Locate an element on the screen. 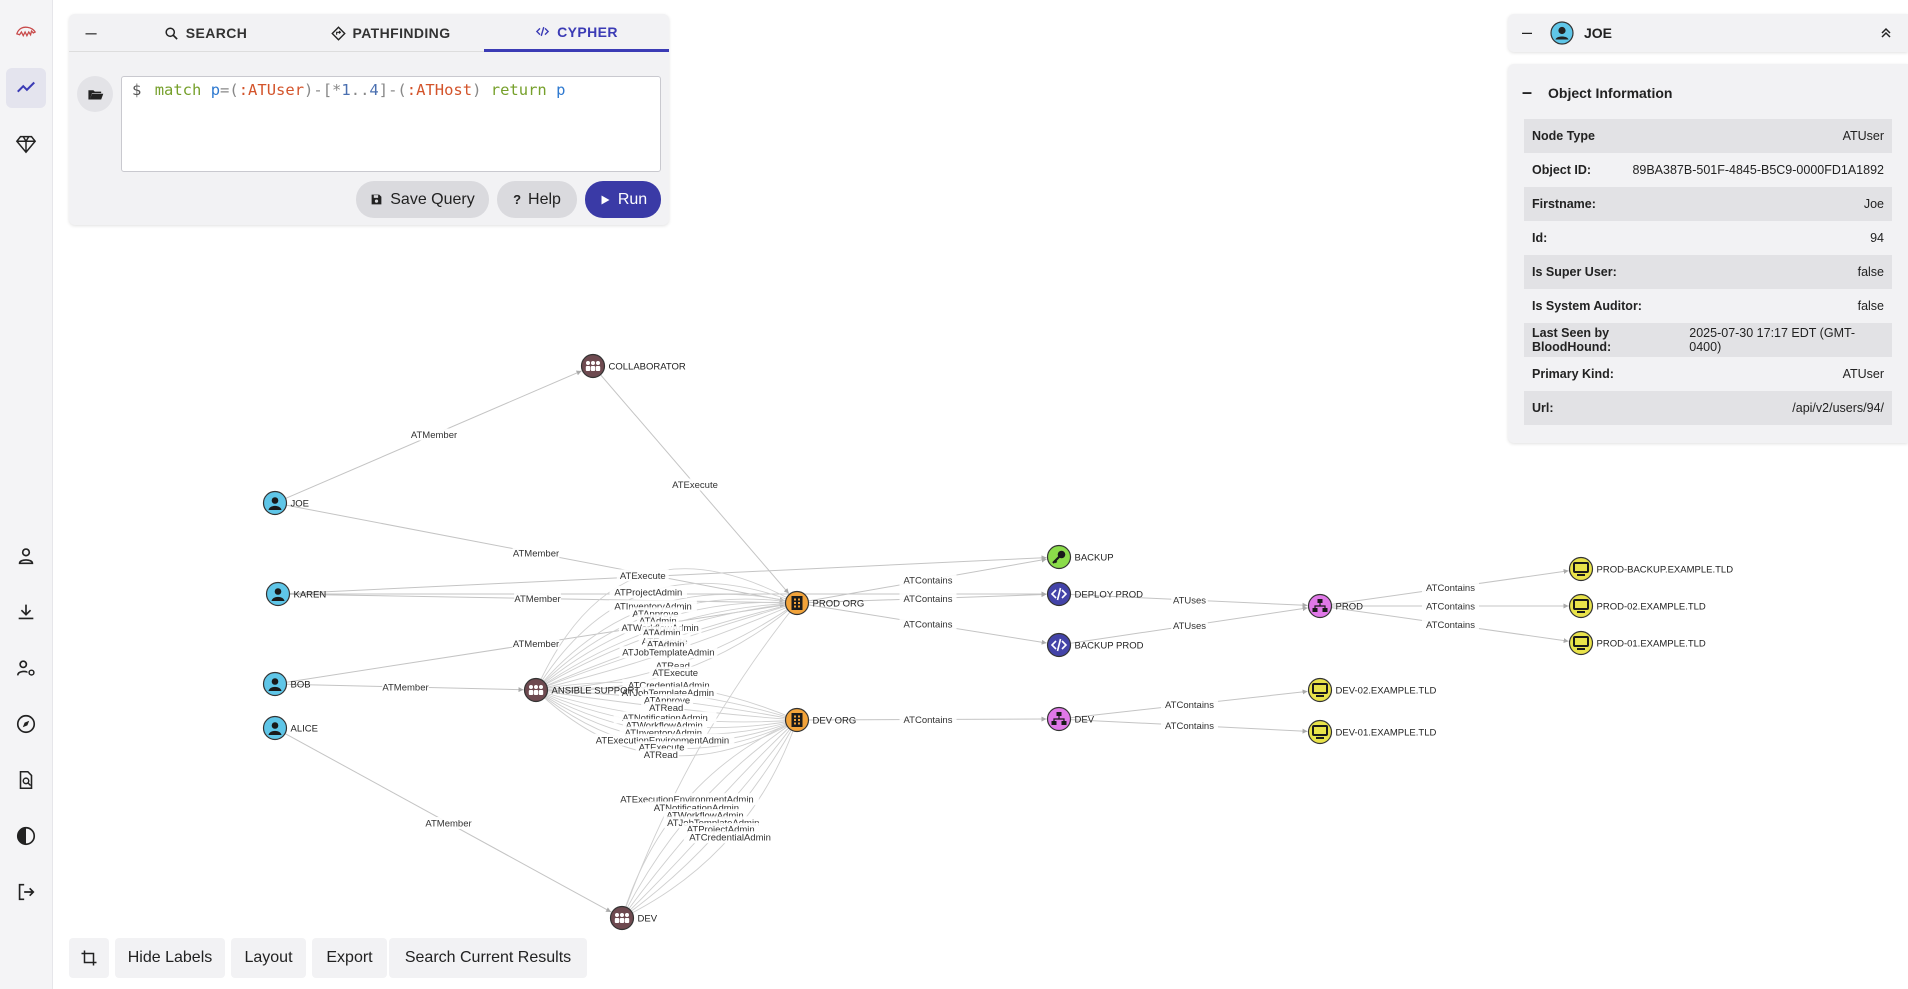 This screenshot has height=989, width=1908. query-token: * is located at coordinates (337, 90).